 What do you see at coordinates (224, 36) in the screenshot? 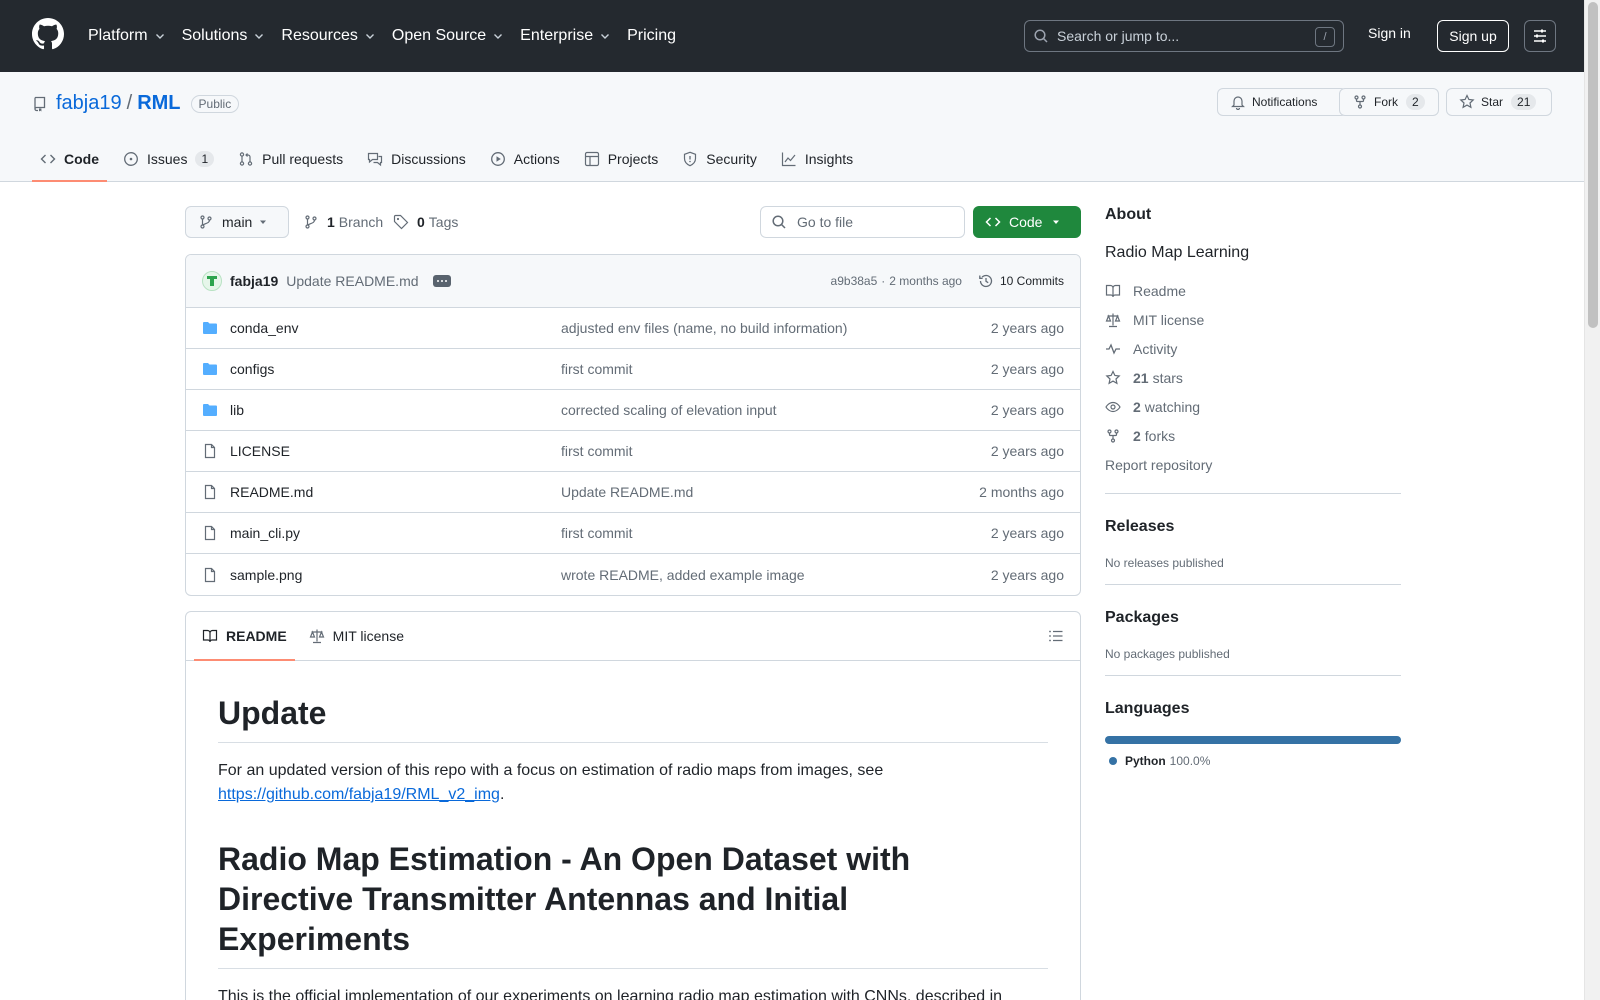
I see `nav-solutions: Solutions` at bounding box center [224, 36].